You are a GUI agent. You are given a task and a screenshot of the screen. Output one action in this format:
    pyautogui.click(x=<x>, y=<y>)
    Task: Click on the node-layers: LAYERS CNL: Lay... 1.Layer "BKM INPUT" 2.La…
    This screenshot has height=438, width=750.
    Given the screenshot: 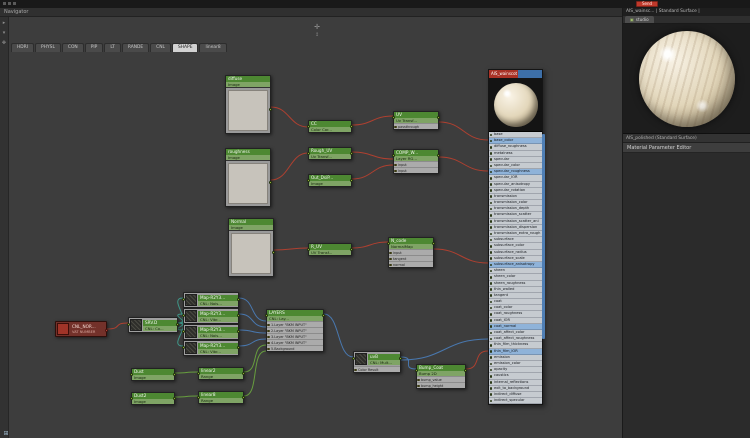 What is the action you would take?
    pyautogui.click(x=295, y=330)
    